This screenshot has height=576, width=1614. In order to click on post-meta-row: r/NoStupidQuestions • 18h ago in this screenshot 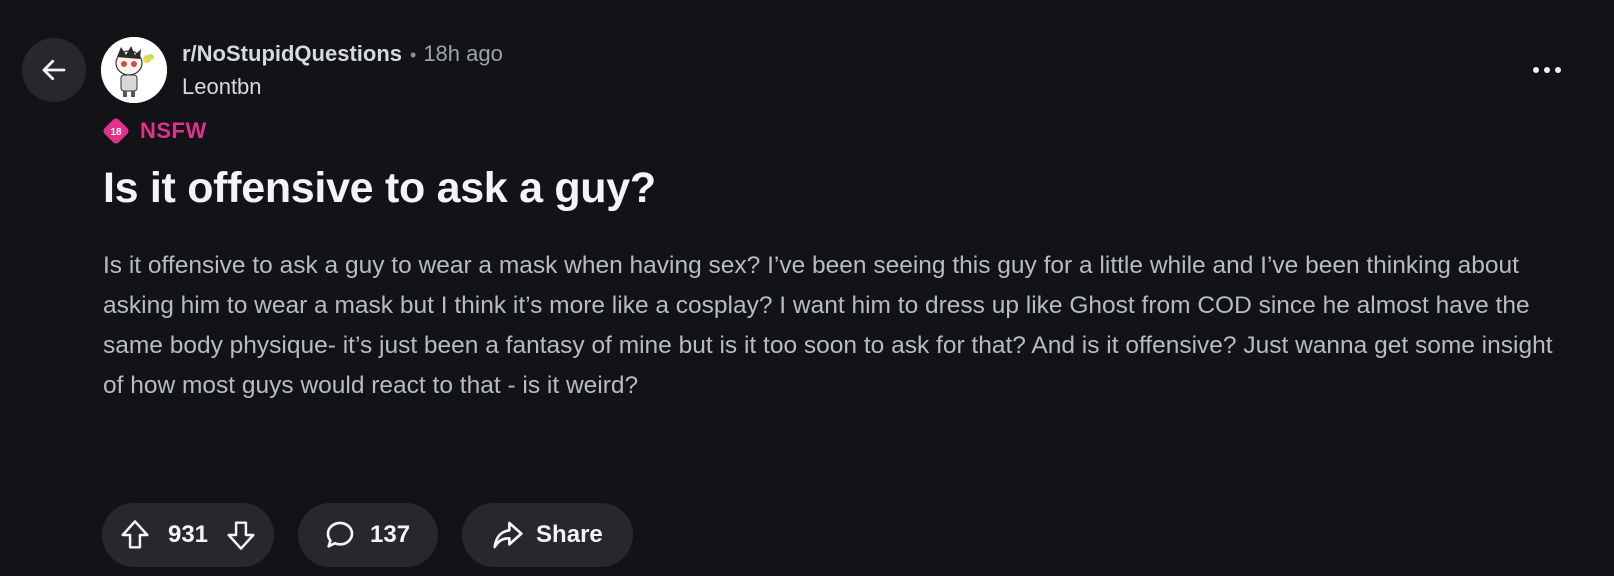, I will do `click(342, 54)`.